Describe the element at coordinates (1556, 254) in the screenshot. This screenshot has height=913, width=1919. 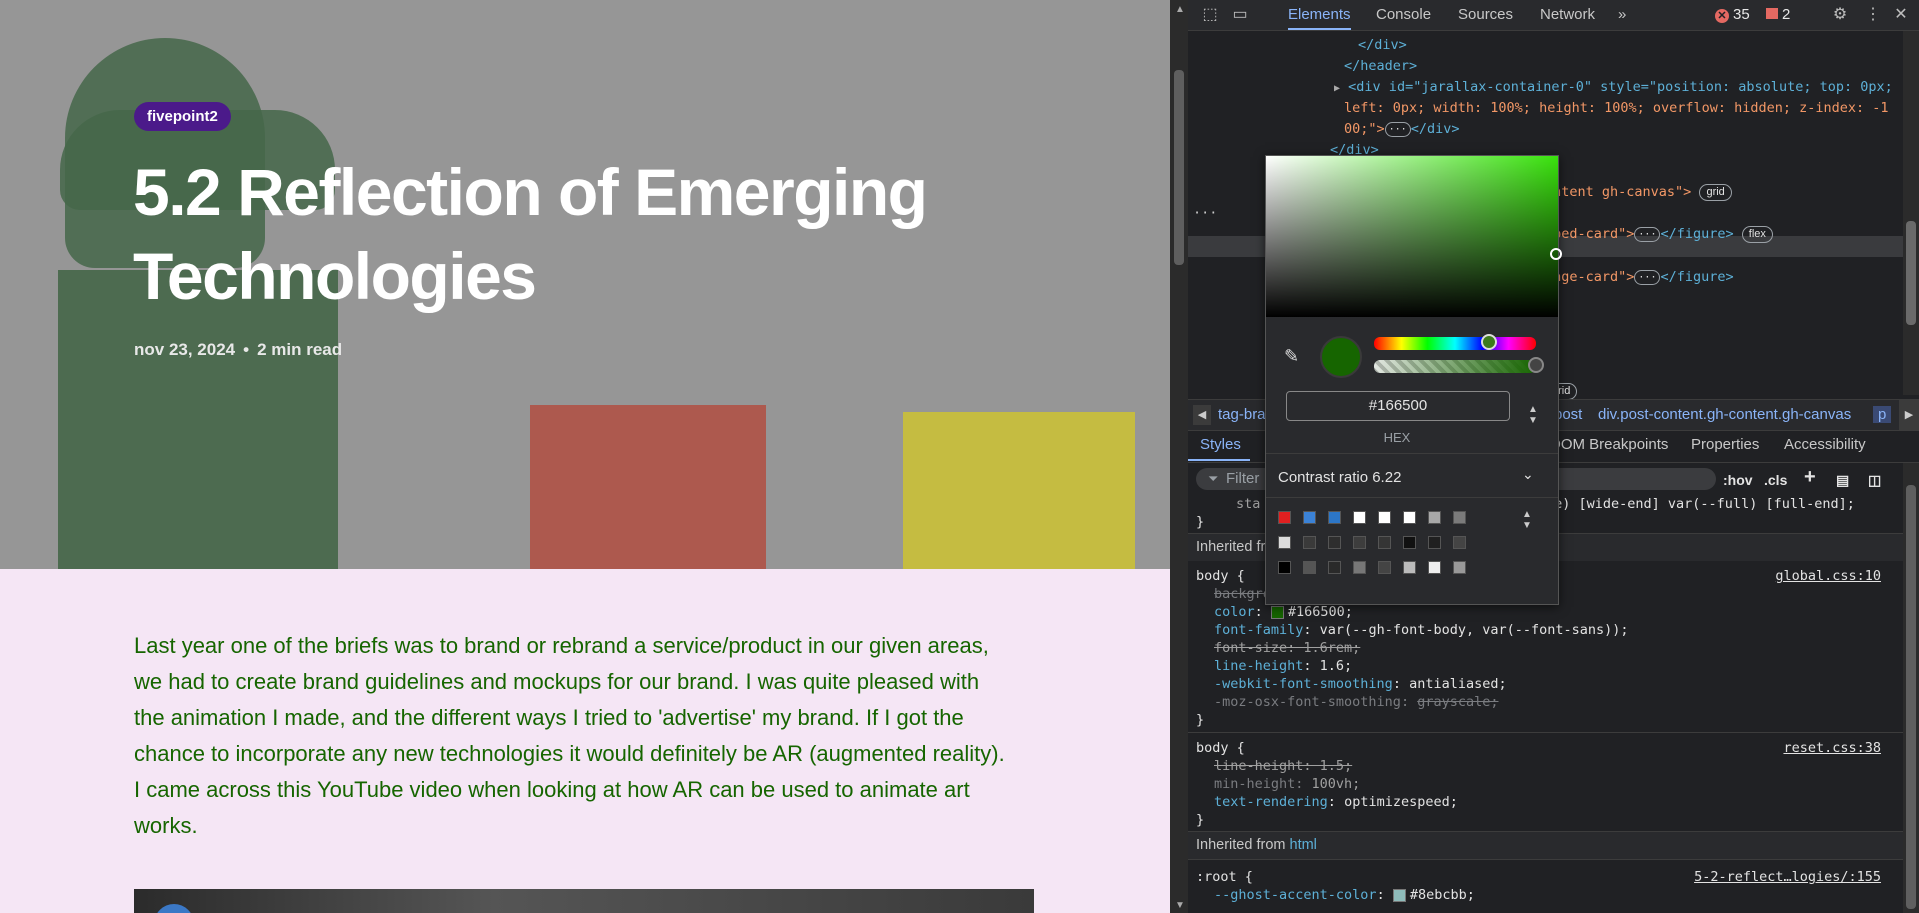
I see `spectrum-handle` at that location.